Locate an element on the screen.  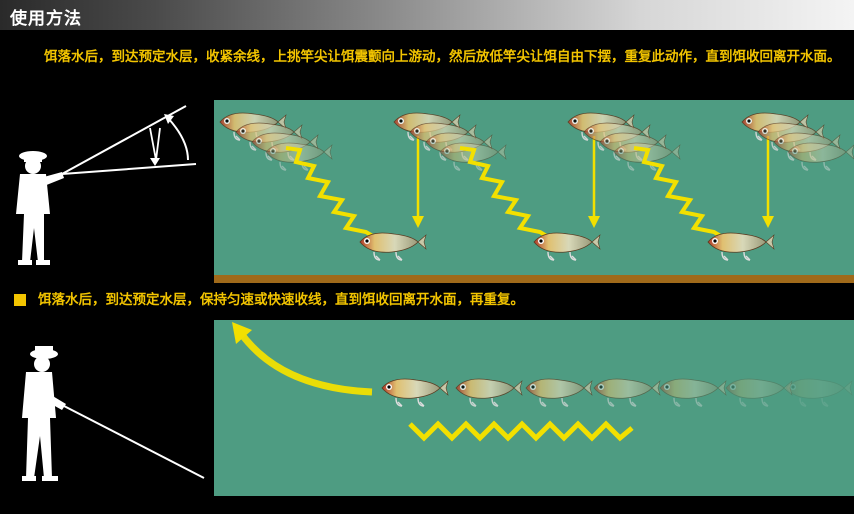
rod-lowered is located at coordinates (129, 169).